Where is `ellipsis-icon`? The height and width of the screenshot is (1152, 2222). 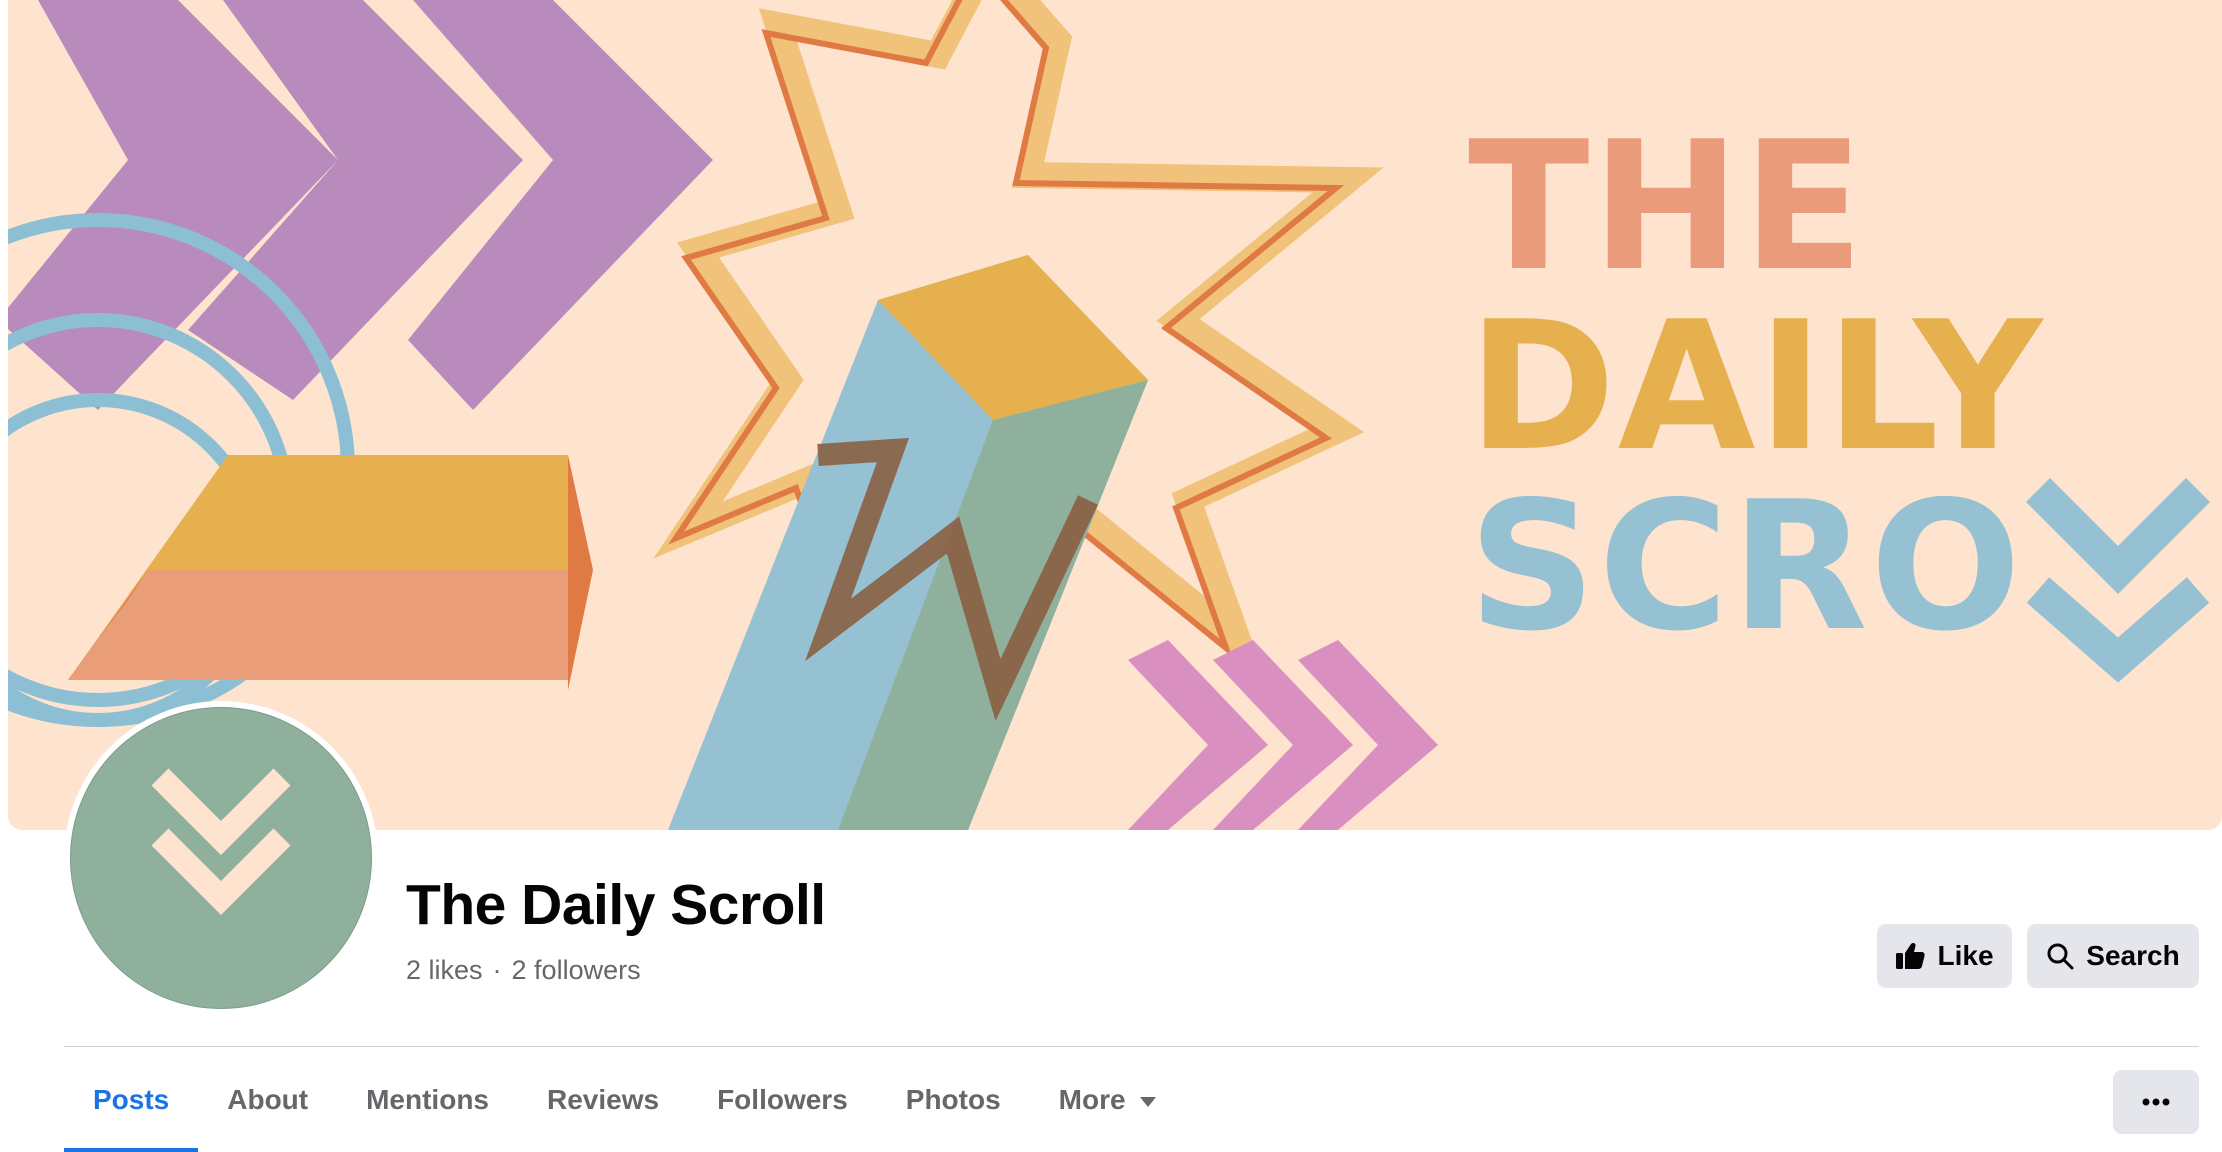 ellipsis-icon is located at coordinates (2156, 1102).